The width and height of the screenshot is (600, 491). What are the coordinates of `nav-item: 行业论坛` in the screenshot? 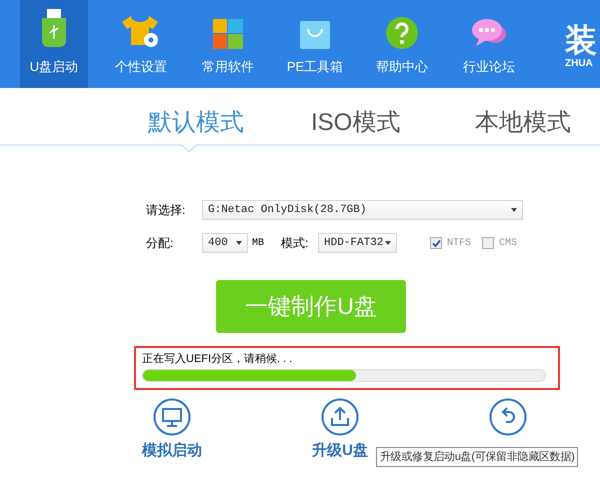 It's located at (489, 44).